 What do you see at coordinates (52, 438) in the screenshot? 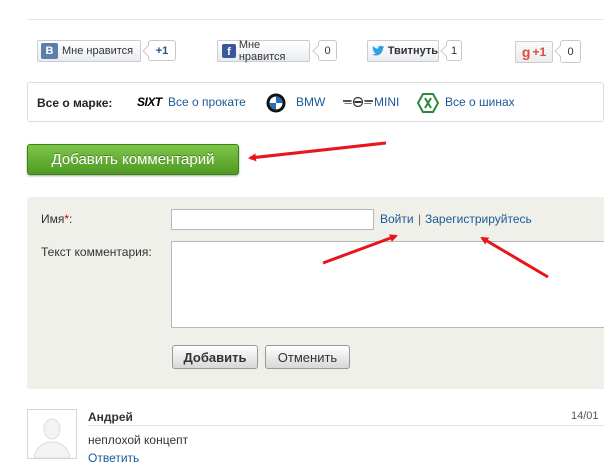
I see `user-placeholder-icon` at bounding box center [52, 438].